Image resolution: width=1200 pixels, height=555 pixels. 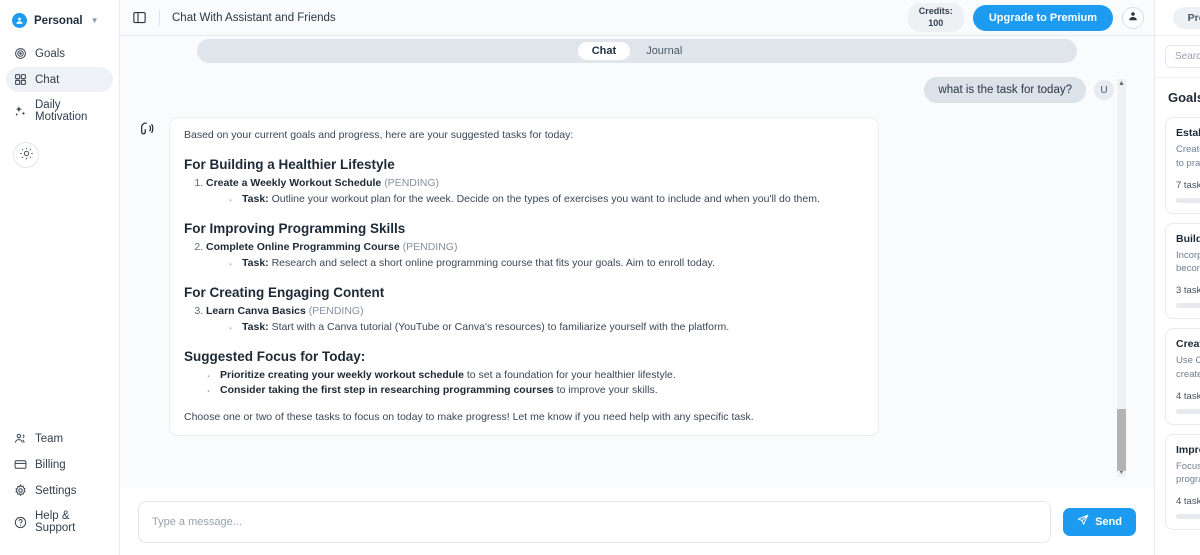 I want to click on top-bar-actions: Credits: 100 Upgrade to Premium, so click(x=1025, y=17).